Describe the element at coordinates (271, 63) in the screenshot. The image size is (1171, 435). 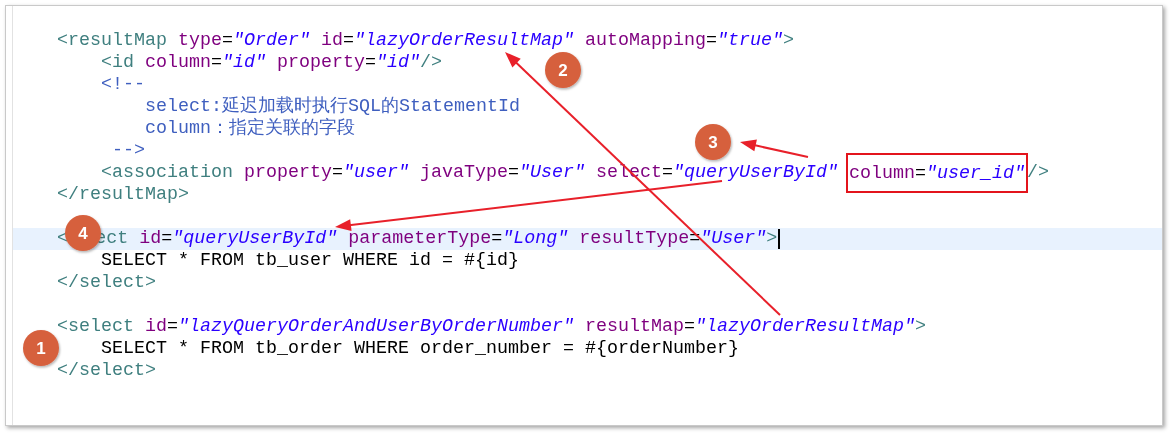
I see `code-line: <id column="id" property="id"/>` at that location.